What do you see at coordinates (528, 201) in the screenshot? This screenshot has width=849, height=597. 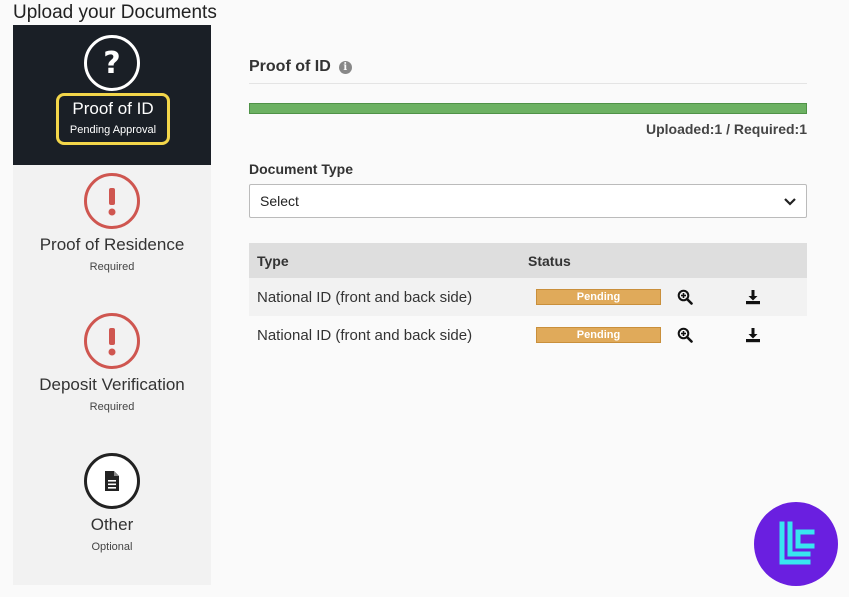 I see `document-type-select: Select` at bounding box center [528, 201].